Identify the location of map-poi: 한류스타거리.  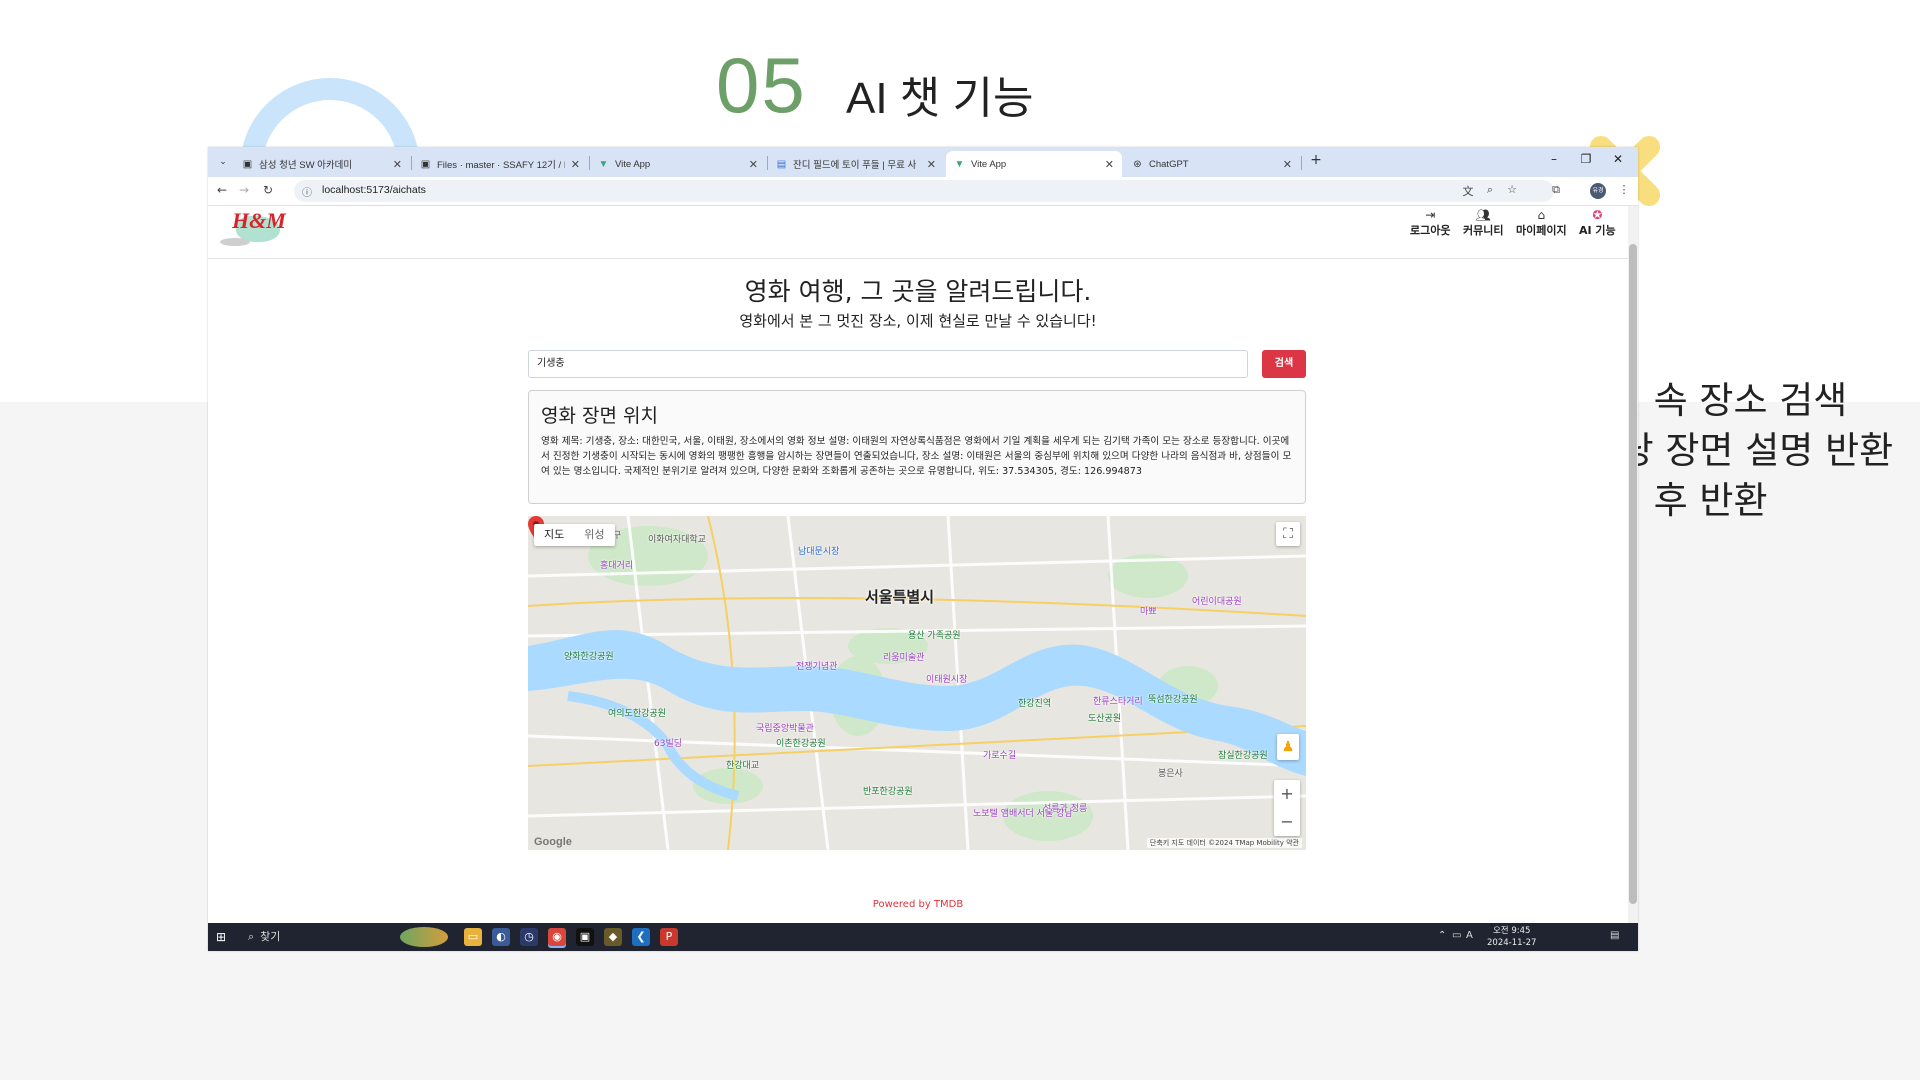
(1118, 700).